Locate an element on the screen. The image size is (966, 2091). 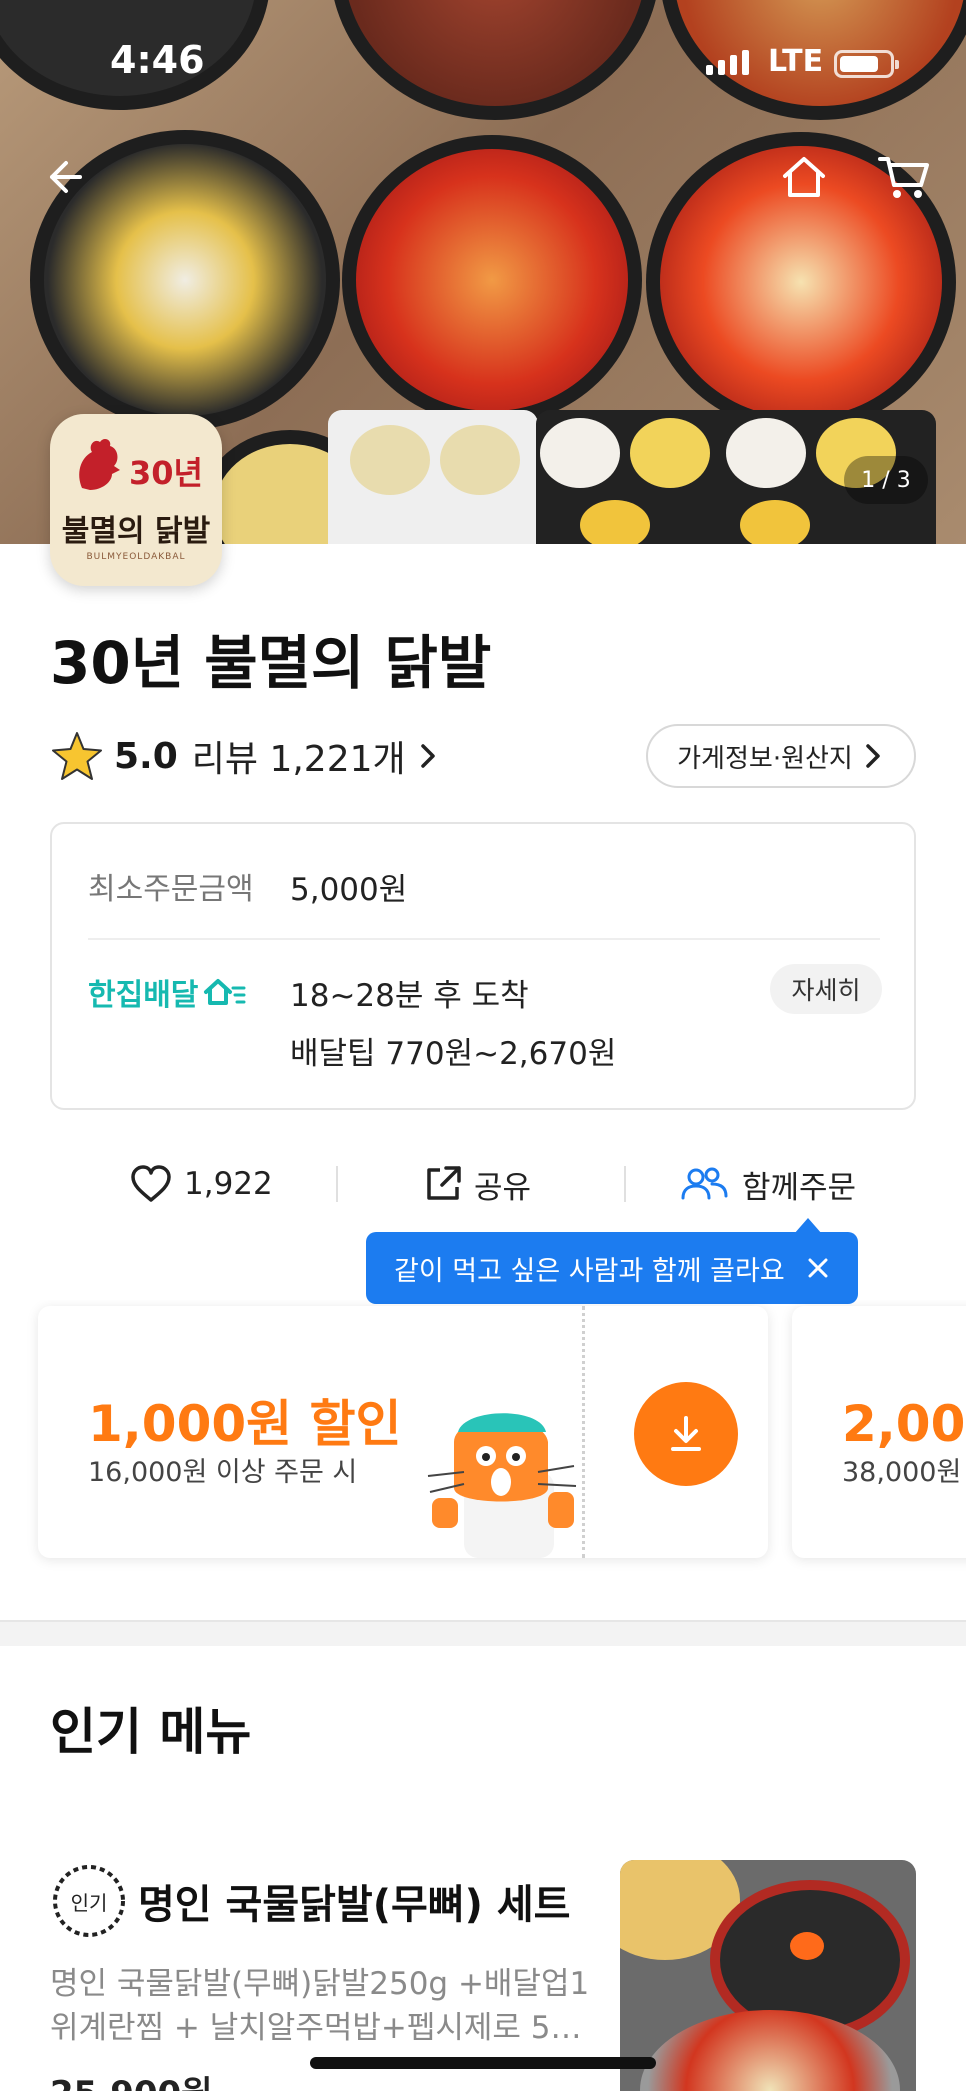
logo-name: 불멸의 닭발 is located at coordinates (136, 531).